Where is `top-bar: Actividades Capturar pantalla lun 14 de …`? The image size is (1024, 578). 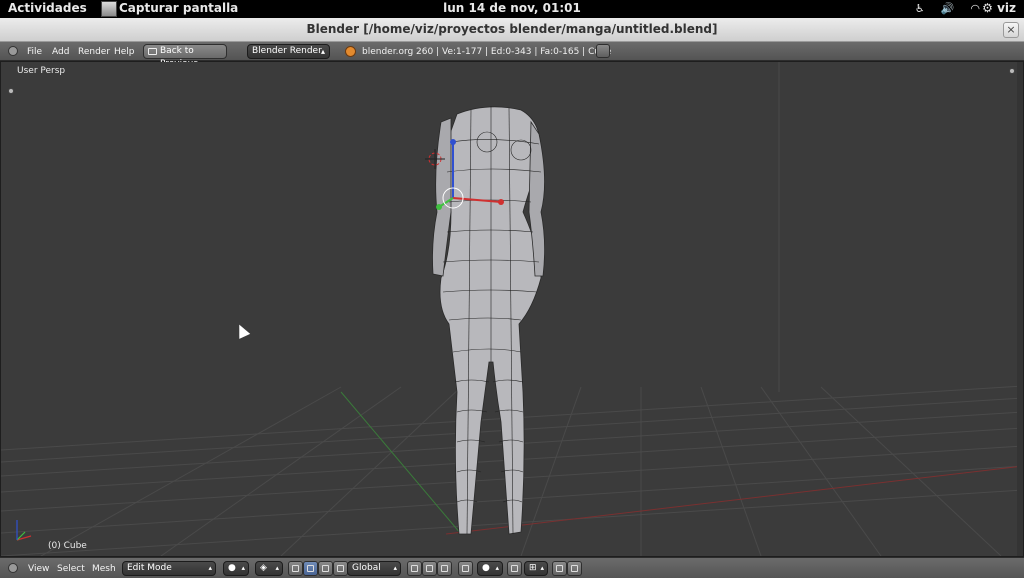
top-bar: Actividades Capturar pantalla lun 14 de … is located at coordinates (512, 9).